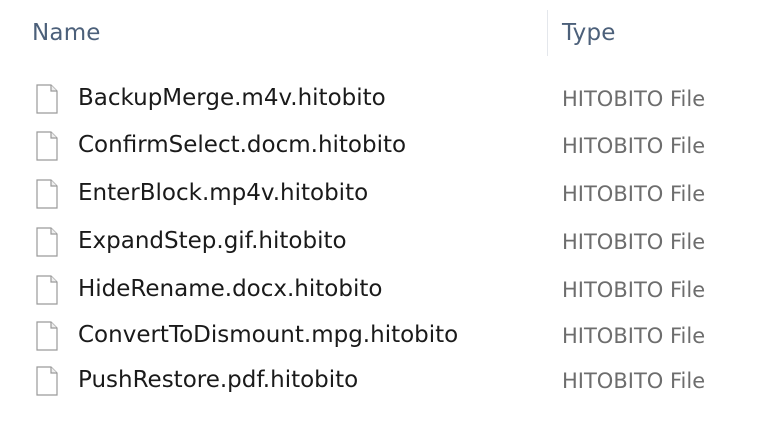 The width and height of the screenshot is (768, 424). I want to click on type-column-header: Type, so click(589, 33).